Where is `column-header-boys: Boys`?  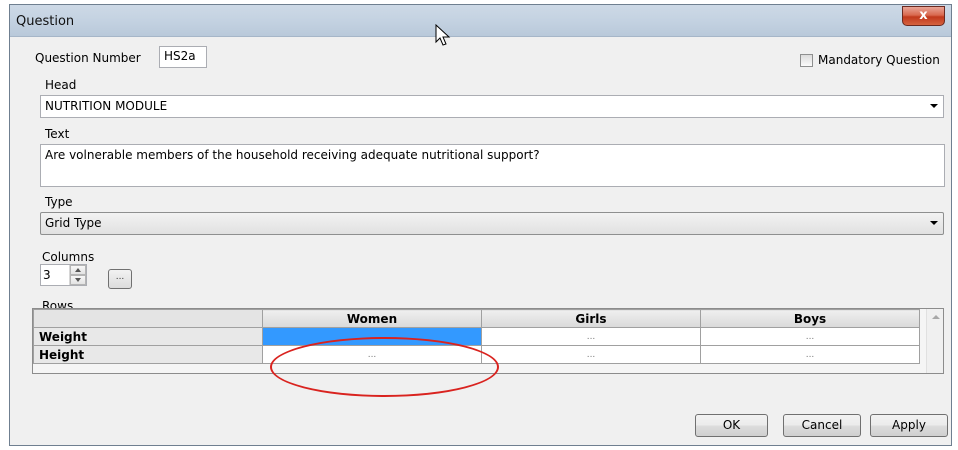 column-header-boys: Boys is located at coordinates (810, 318).